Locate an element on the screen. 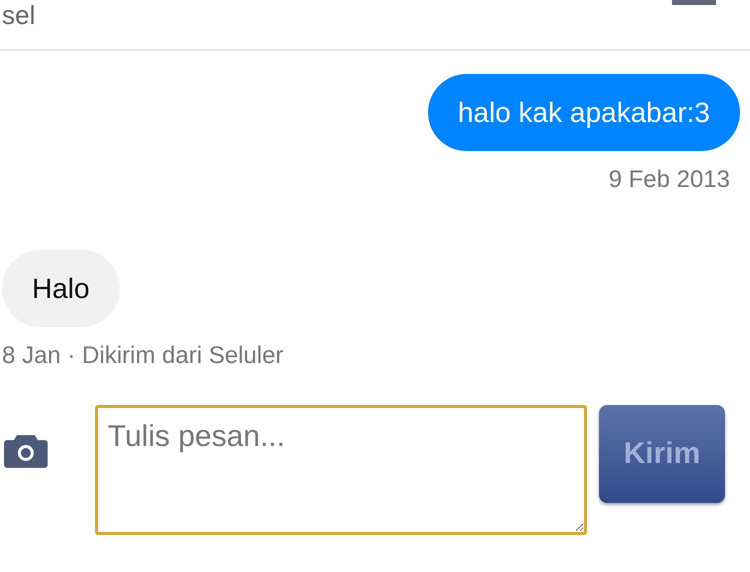  header-title: sel is located at coordinates (19, 15).